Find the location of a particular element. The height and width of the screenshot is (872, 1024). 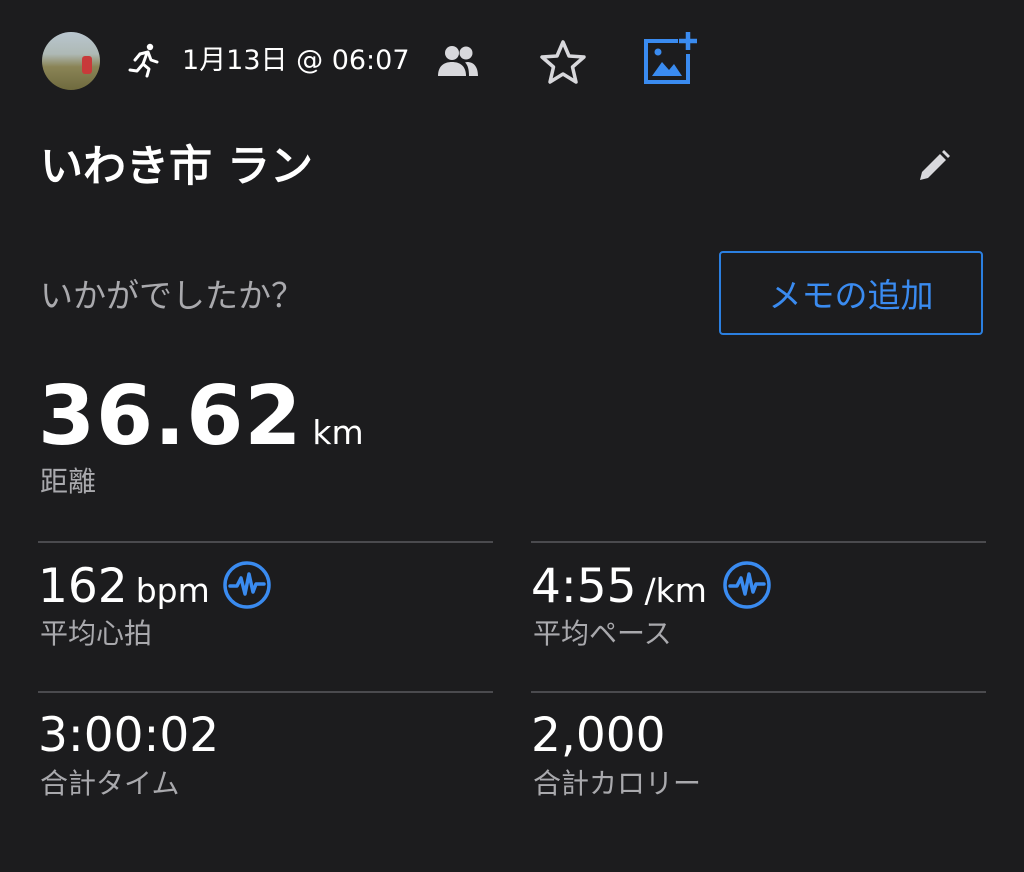

heart-rate-value: 162 is located at coordinates (83, 586).